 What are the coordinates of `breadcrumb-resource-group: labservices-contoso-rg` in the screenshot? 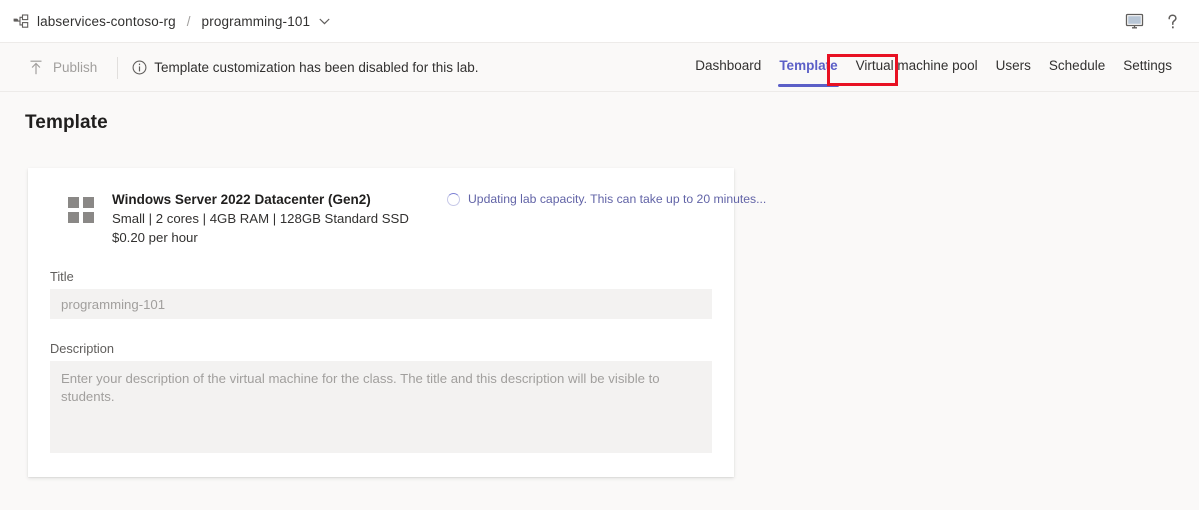 It's located at (106, 21).